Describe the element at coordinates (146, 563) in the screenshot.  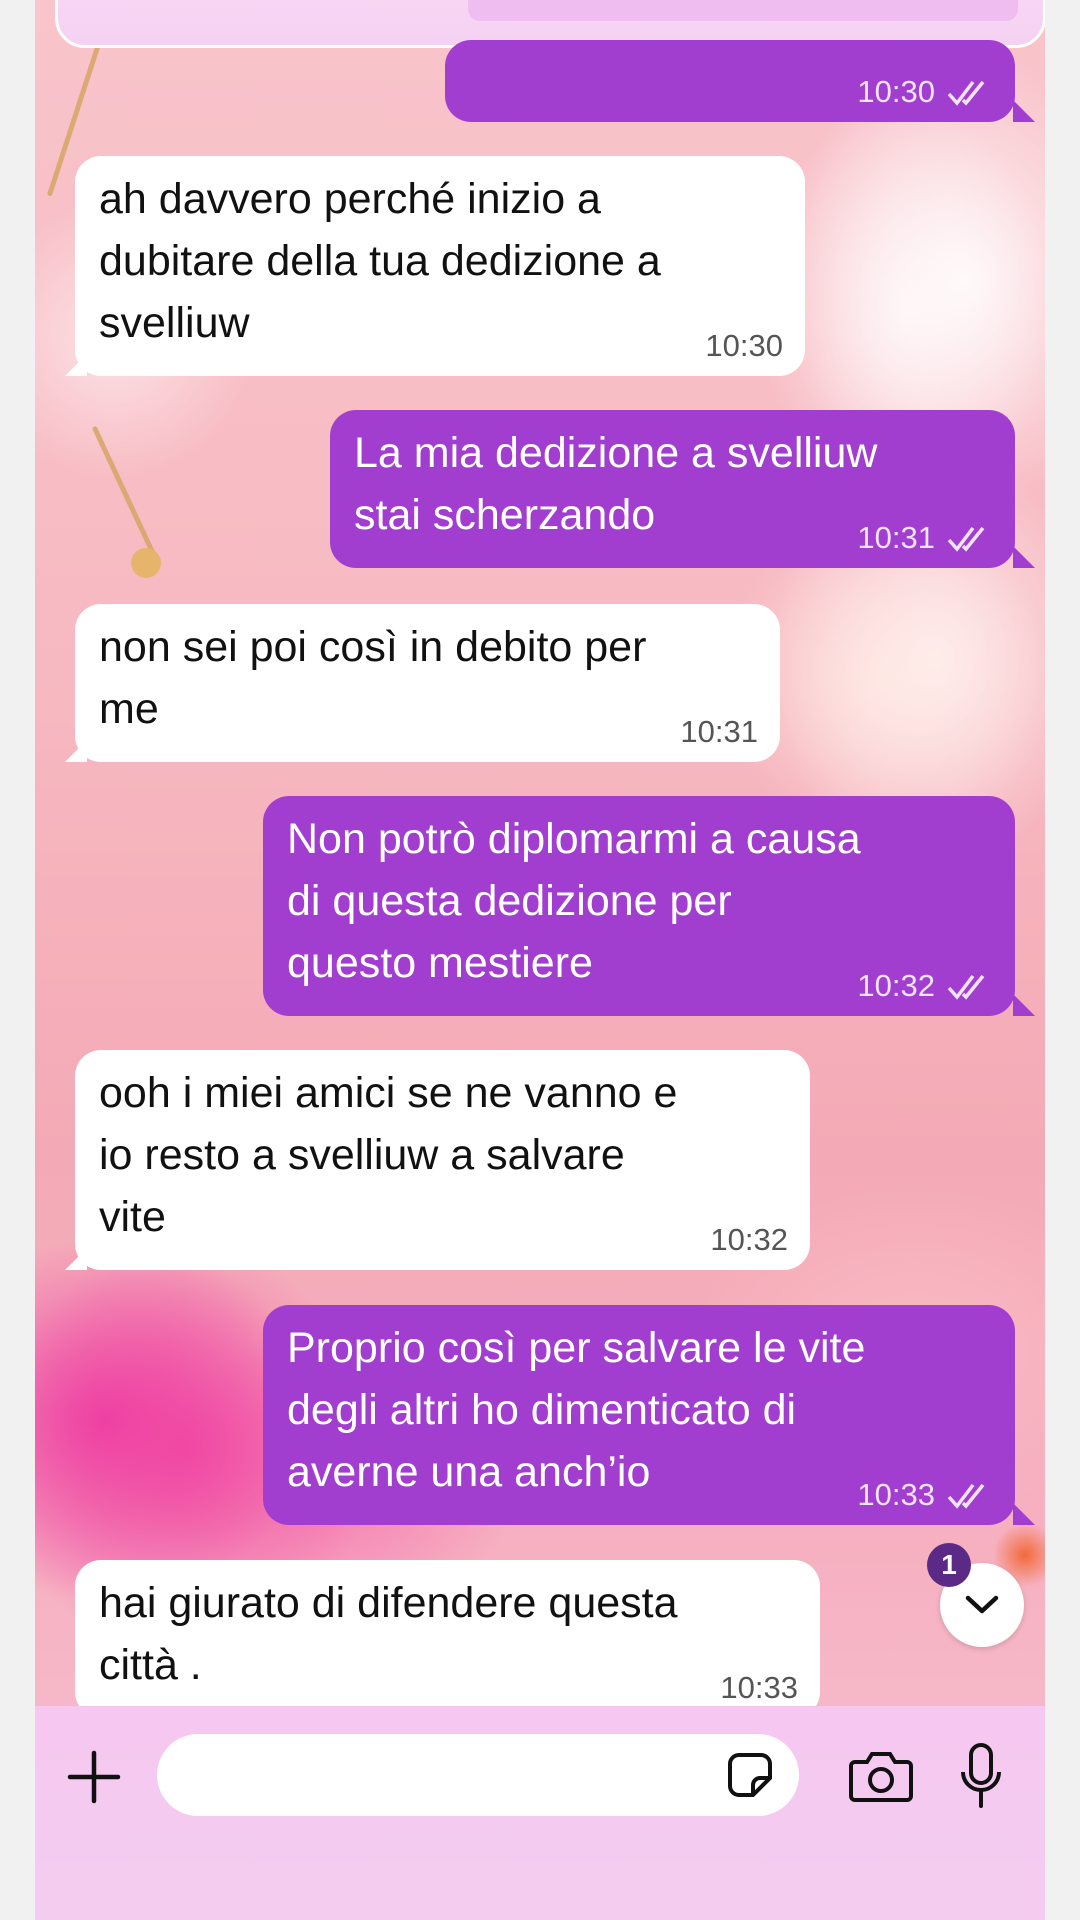
I see `bud-decoration` at that location.